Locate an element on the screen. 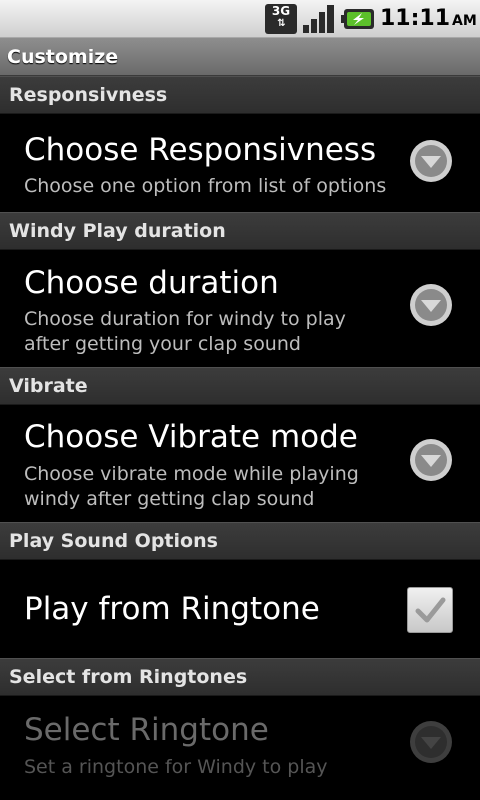 This screenshot has height=800, width=480. pref-title: Choose duration is located at coordinates (151, 283).